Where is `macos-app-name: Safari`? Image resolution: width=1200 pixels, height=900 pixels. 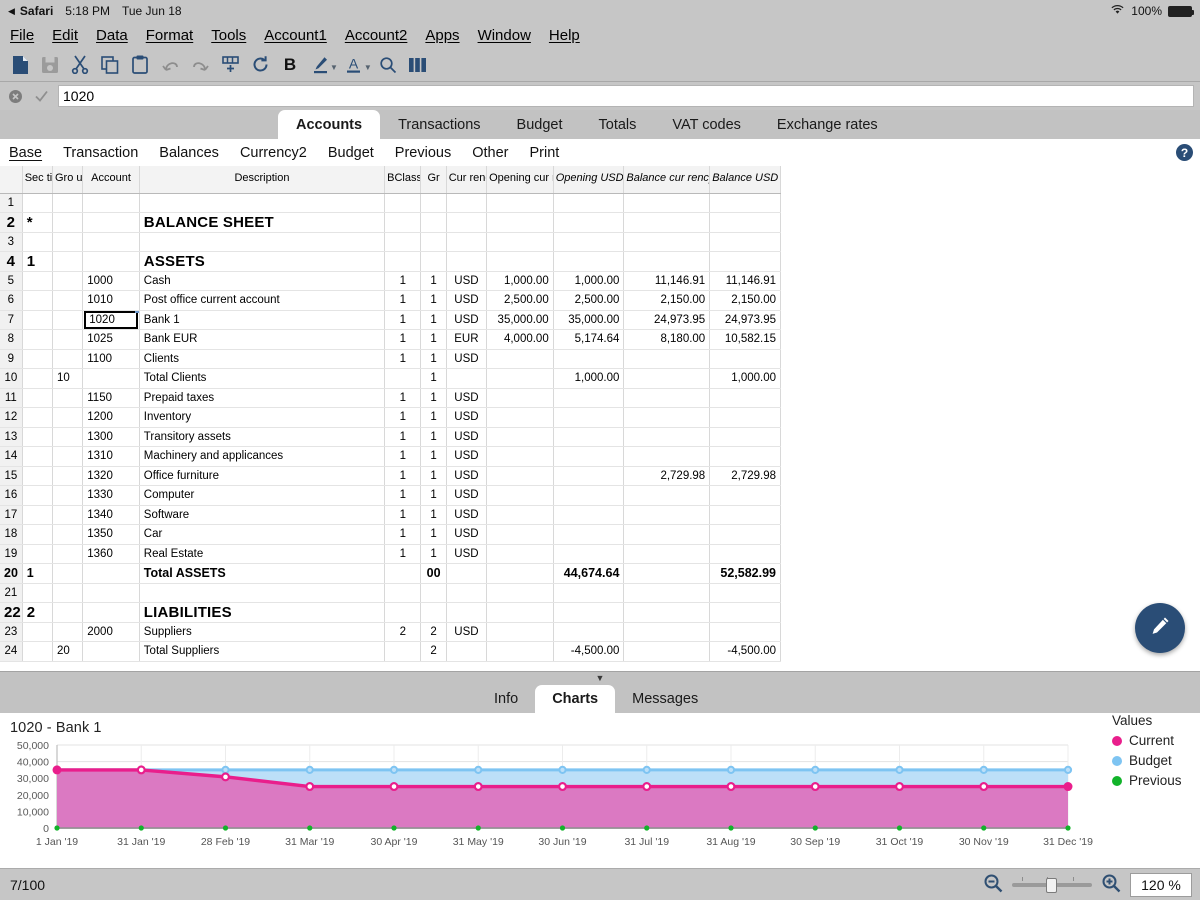 macos-app-name: Safari is located at coordinates (36, 11).